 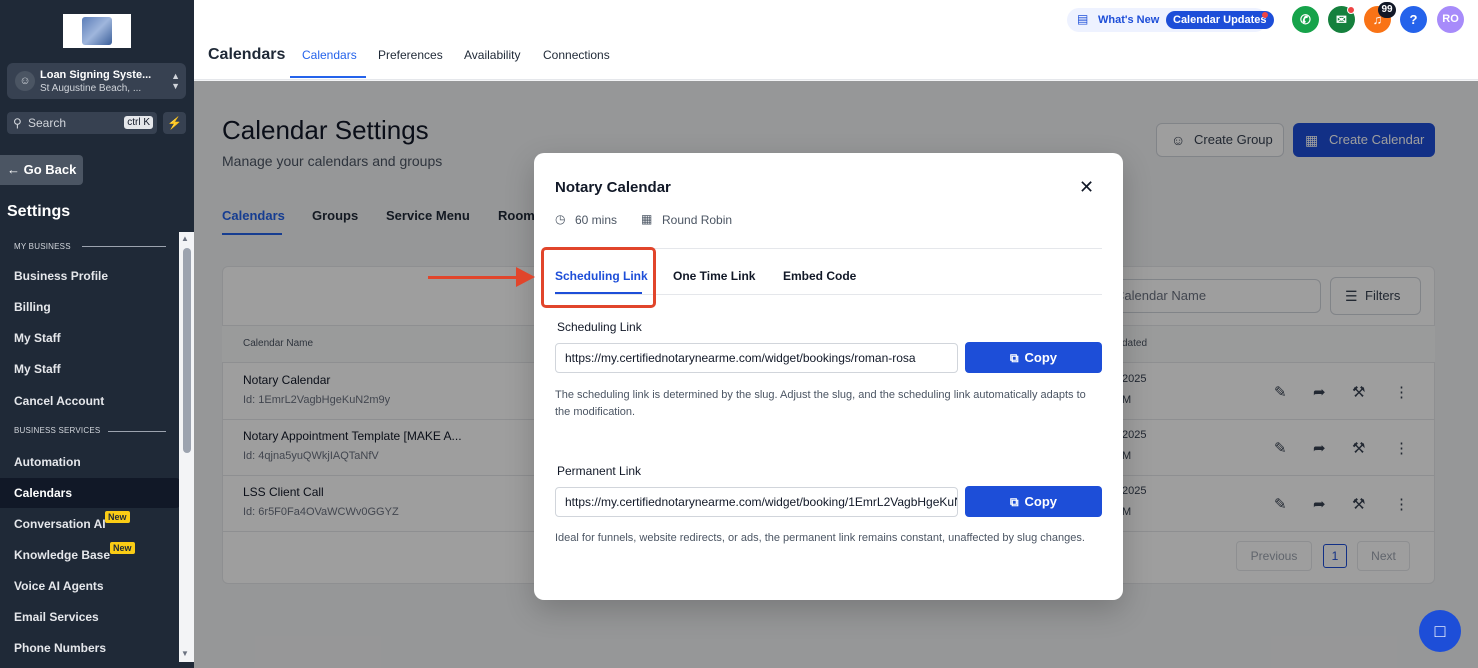 I want to click on tab-preferences: Preferences, so click(x=410, y=55).